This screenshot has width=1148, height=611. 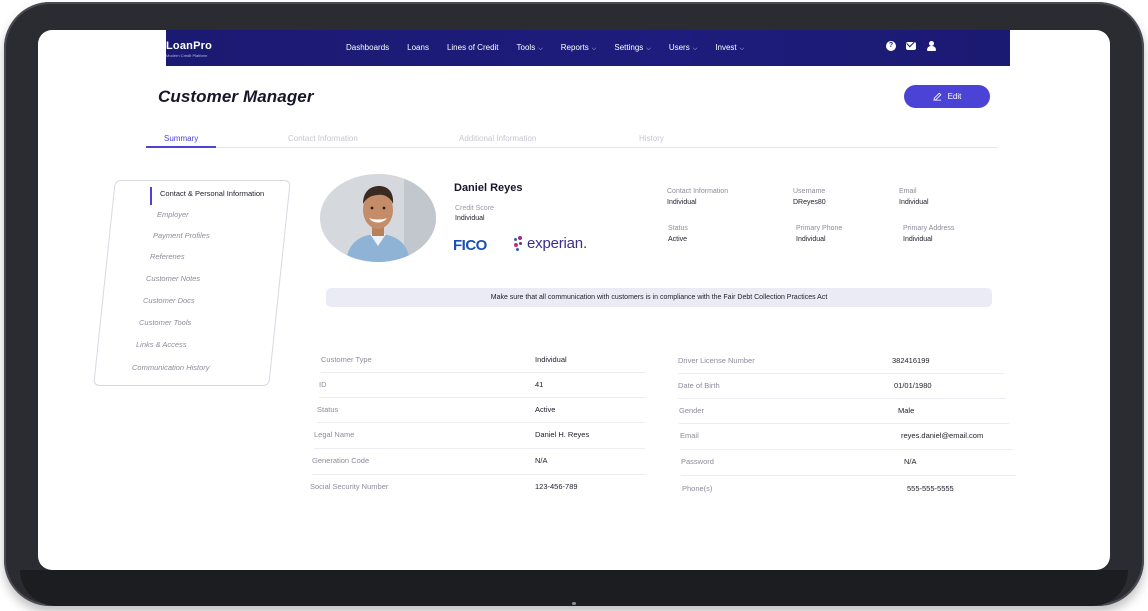 What do you see at coordinates (519, 243) in the screenshot?
I see `experian-dots-icon` at bounding box center [519, 243].